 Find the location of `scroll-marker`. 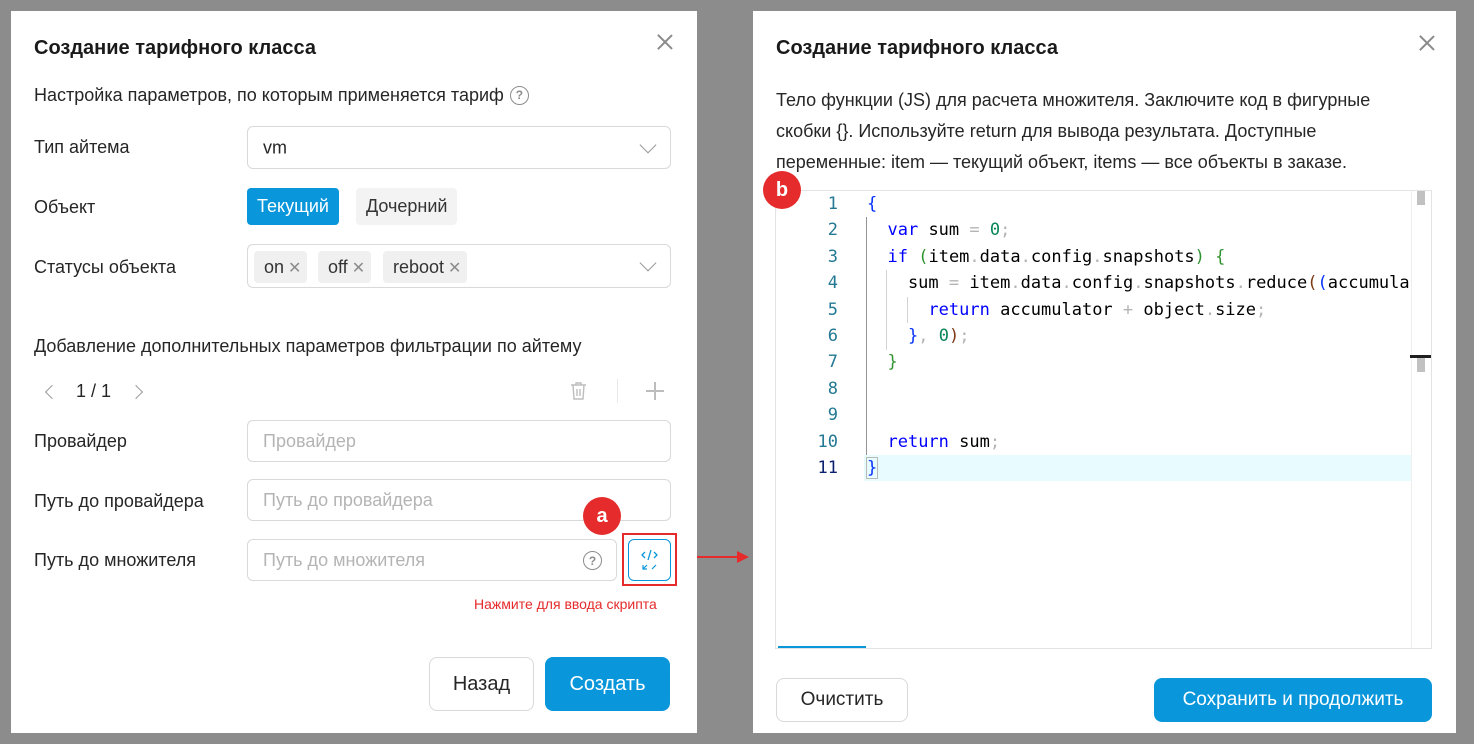

scroll-marker is located at coordinates (1421, 365).